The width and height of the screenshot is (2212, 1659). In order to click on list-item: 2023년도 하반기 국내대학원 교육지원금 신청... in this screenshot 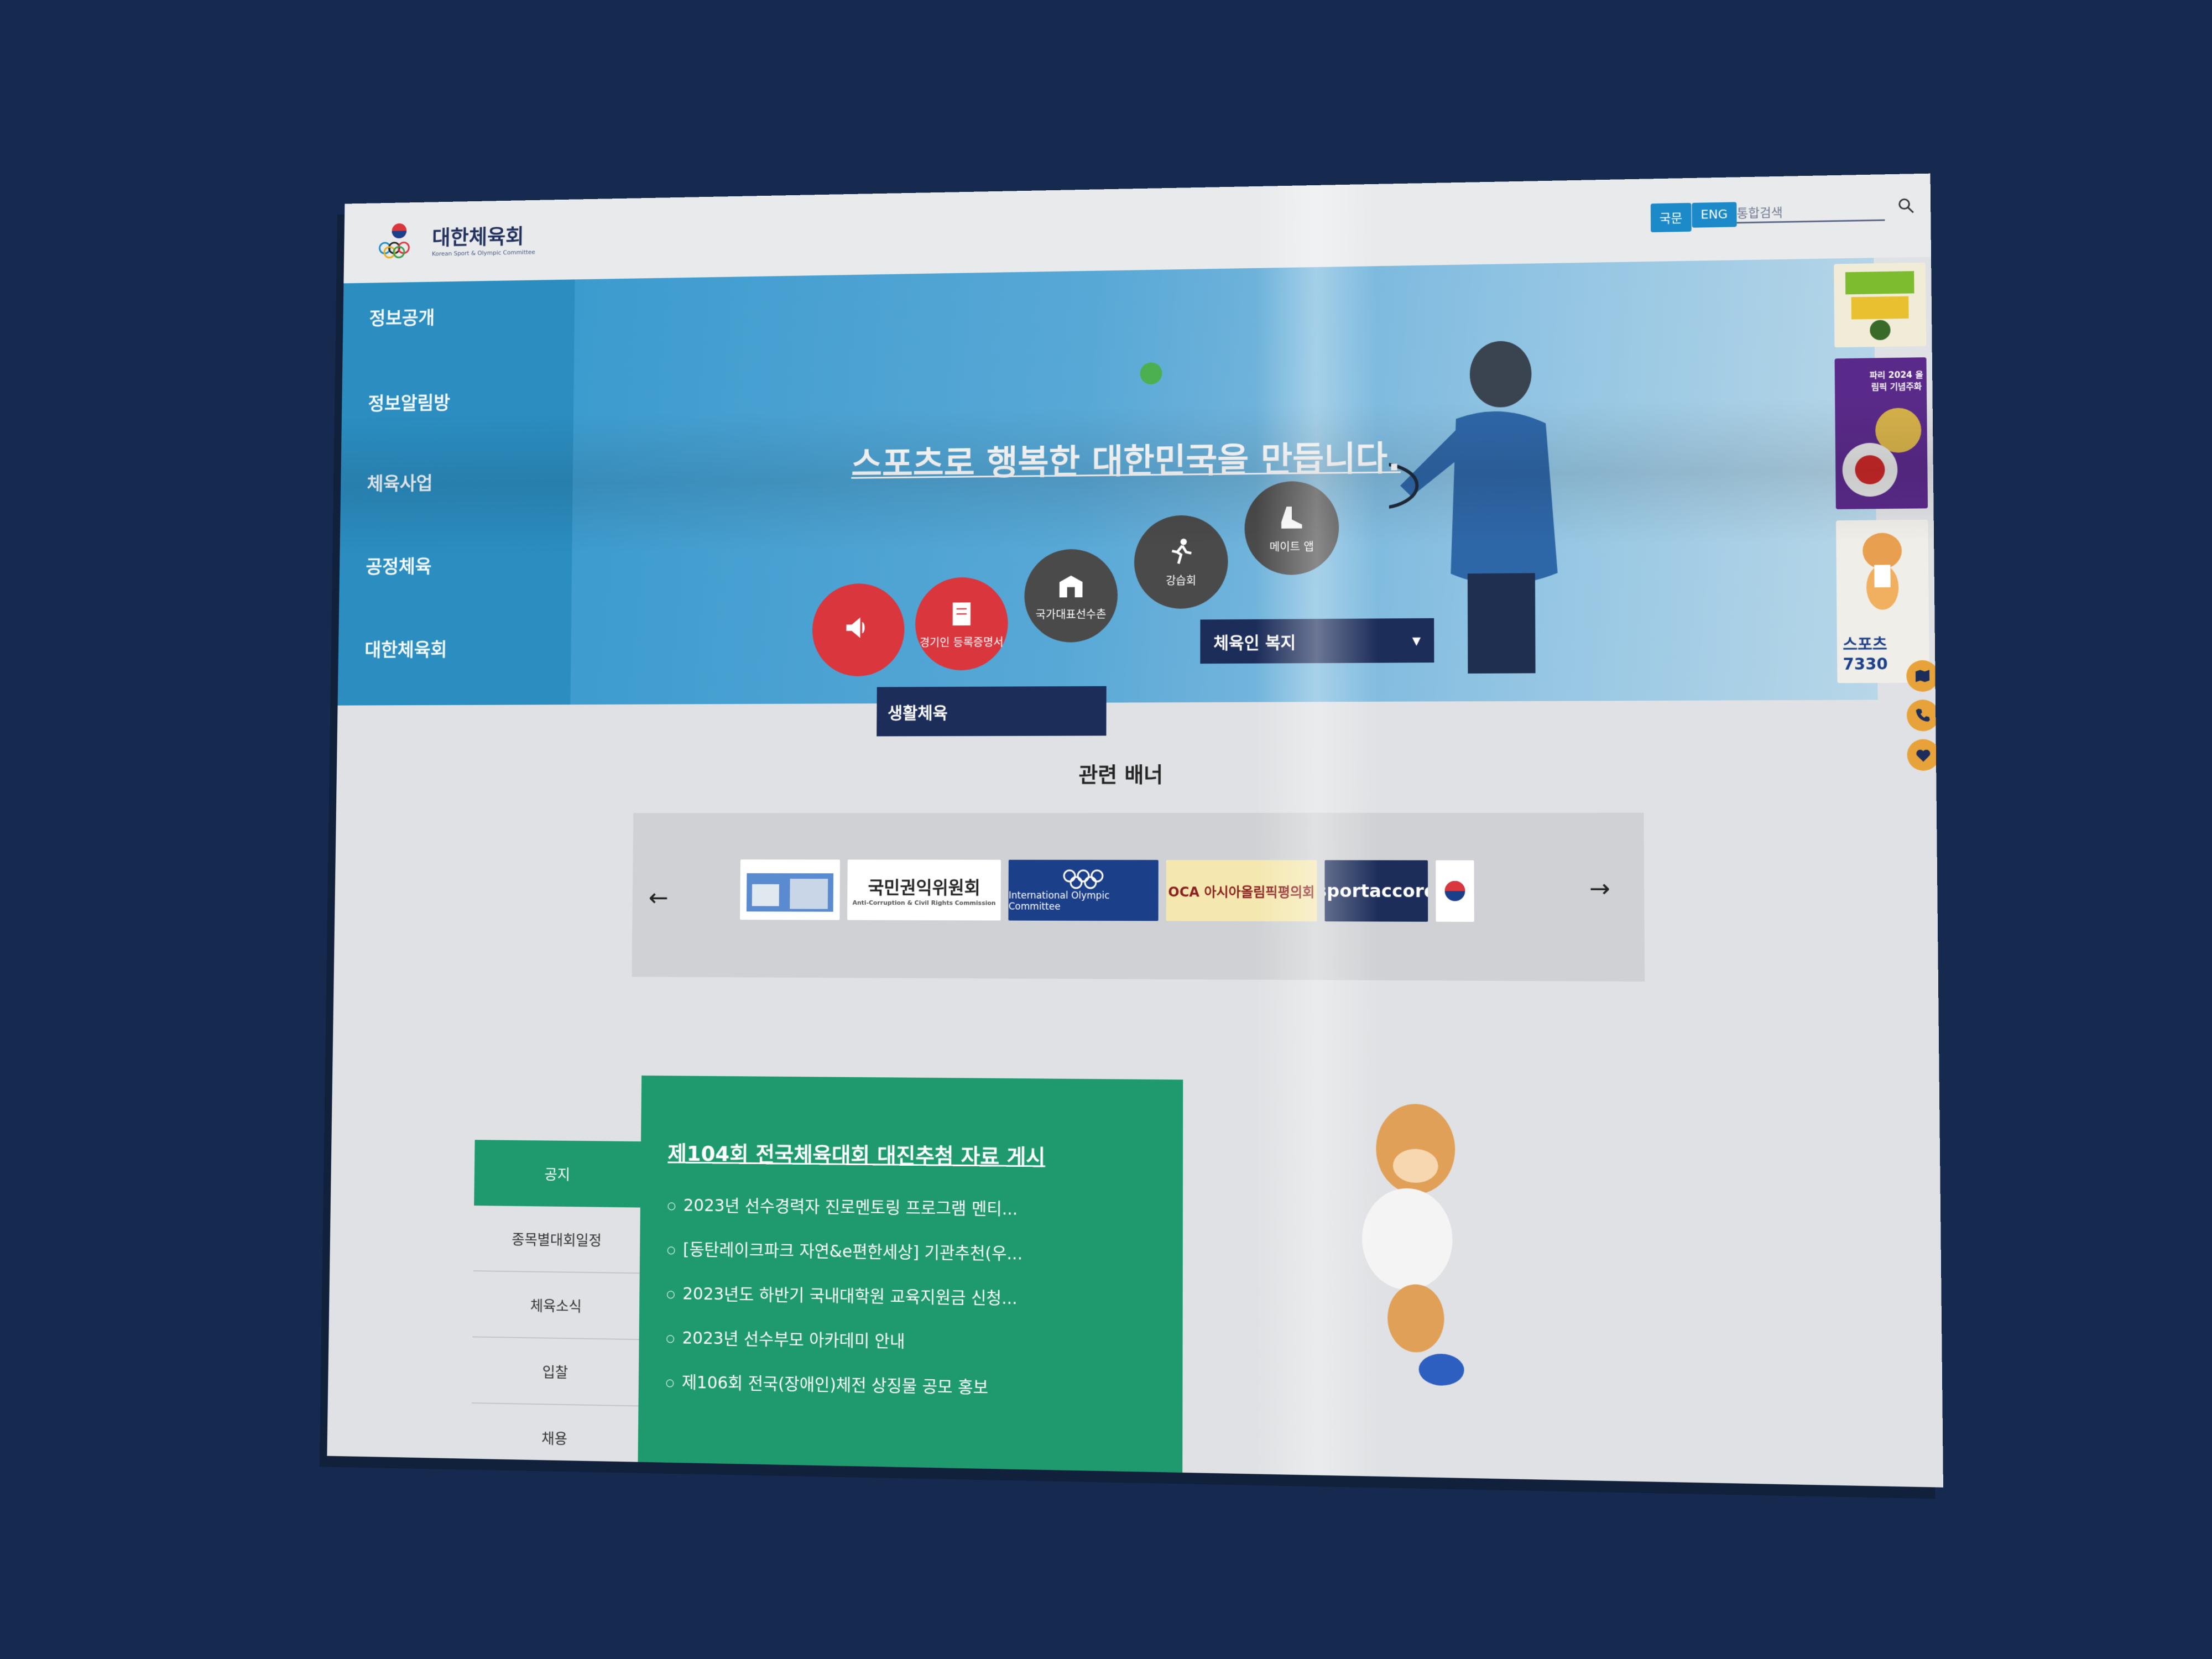, I will do `click(844, 1295)`.